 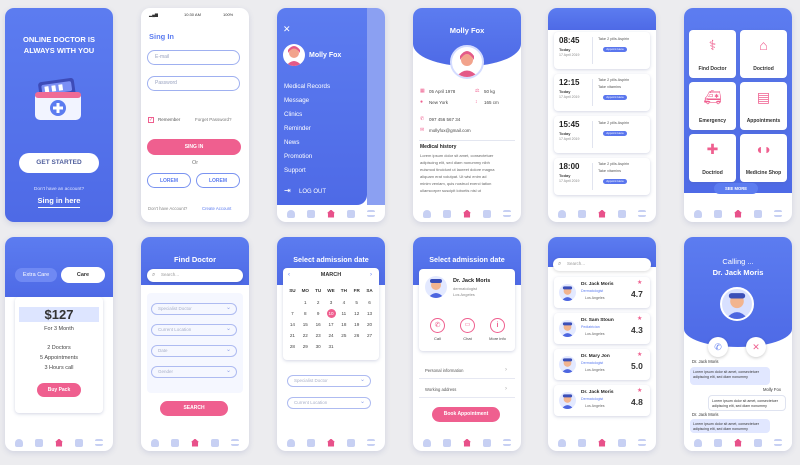 What do you see at coordinates (83, 275) in the screenshot?
I see `tab-care: Care` at bounding box center [83, 275].